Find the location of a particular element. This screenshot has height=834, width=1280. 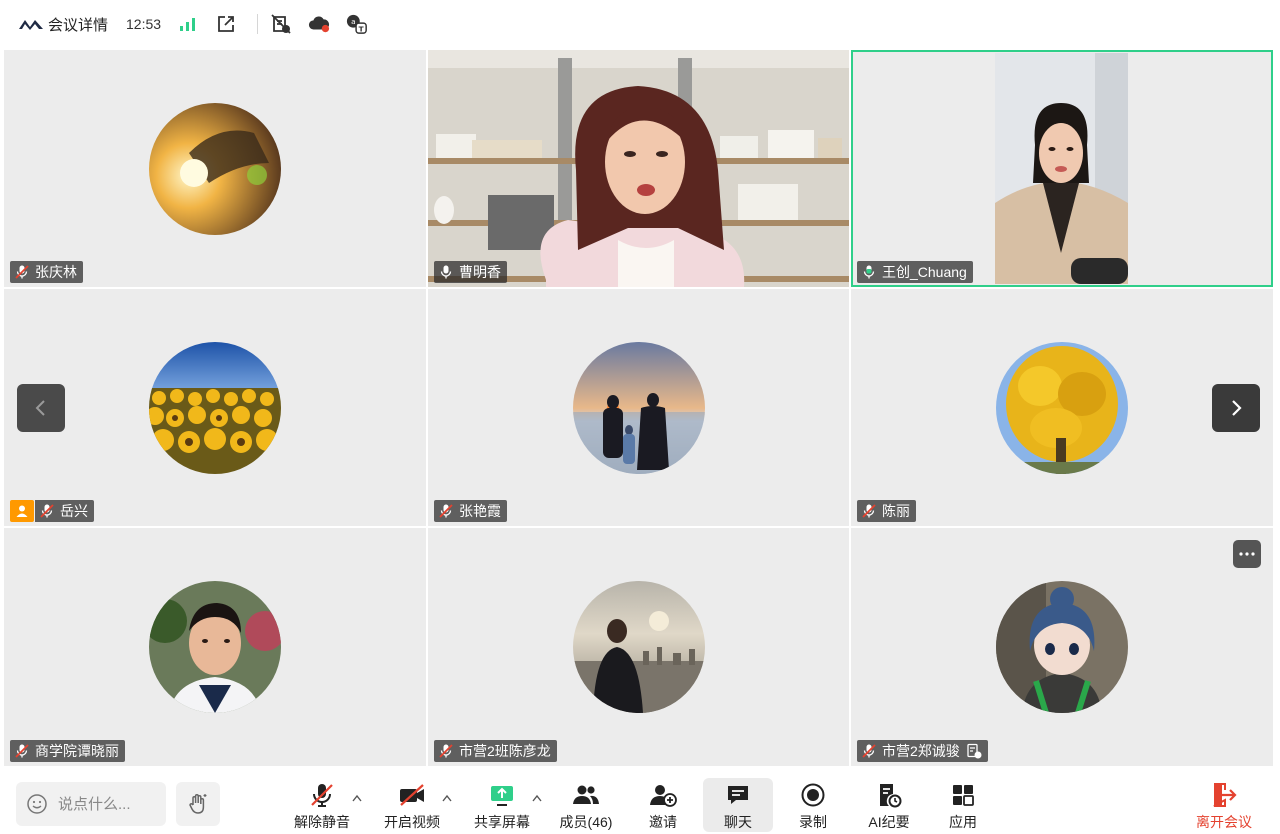

participant-tile: 商学院谭晓丽 is located at coordinates (215, 647).